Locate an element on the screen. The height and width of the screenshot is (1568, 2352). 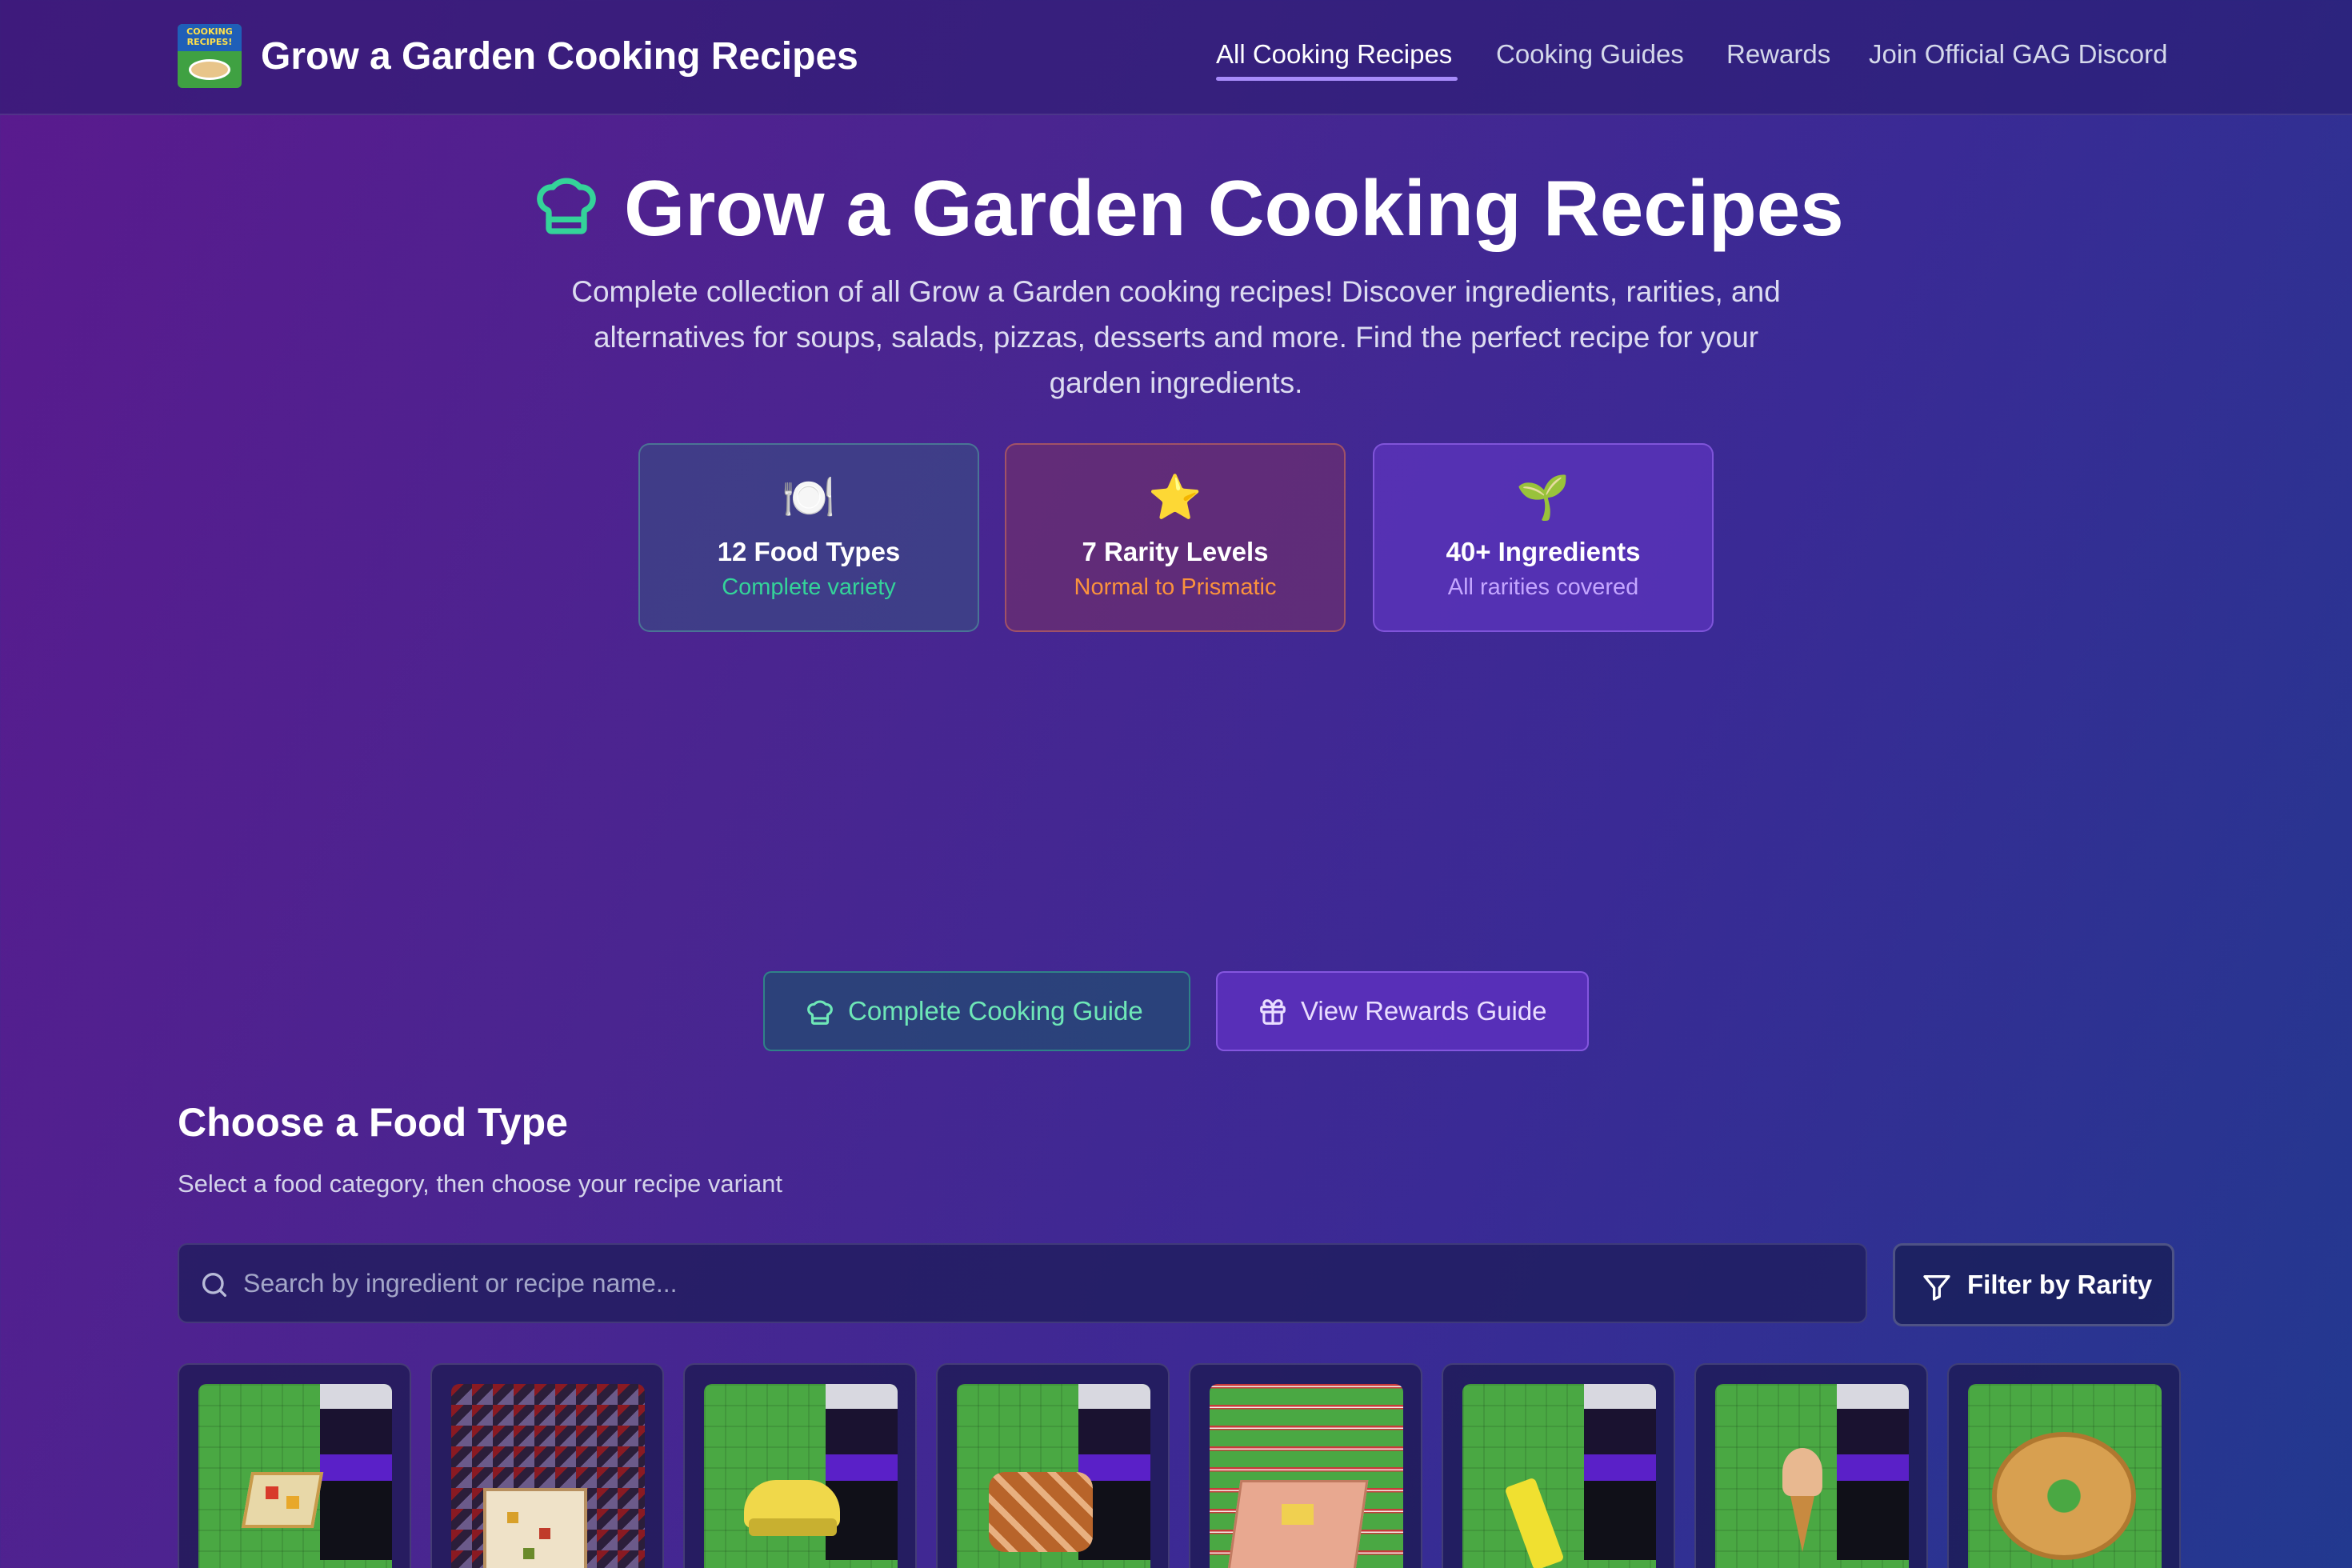
view-rewards-guide-button: View Rewards Guide is located at coordinates (1402, 1011).